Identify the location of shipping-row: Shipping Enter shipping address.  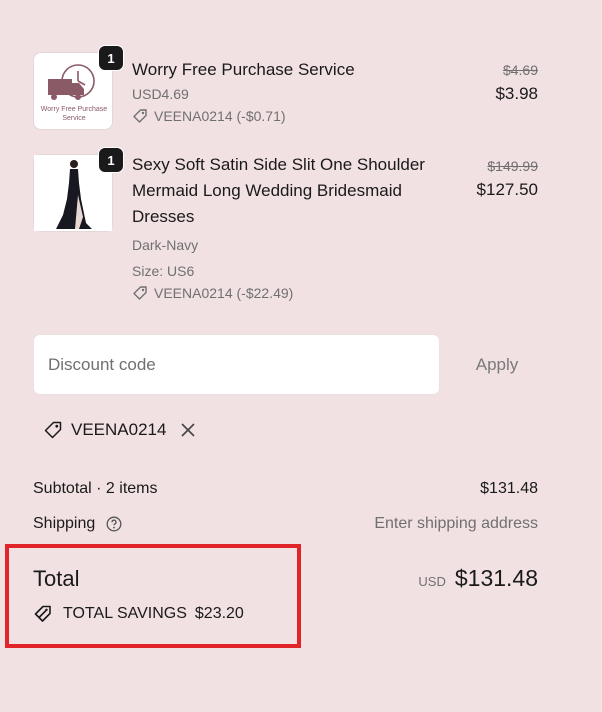
(285, 524).